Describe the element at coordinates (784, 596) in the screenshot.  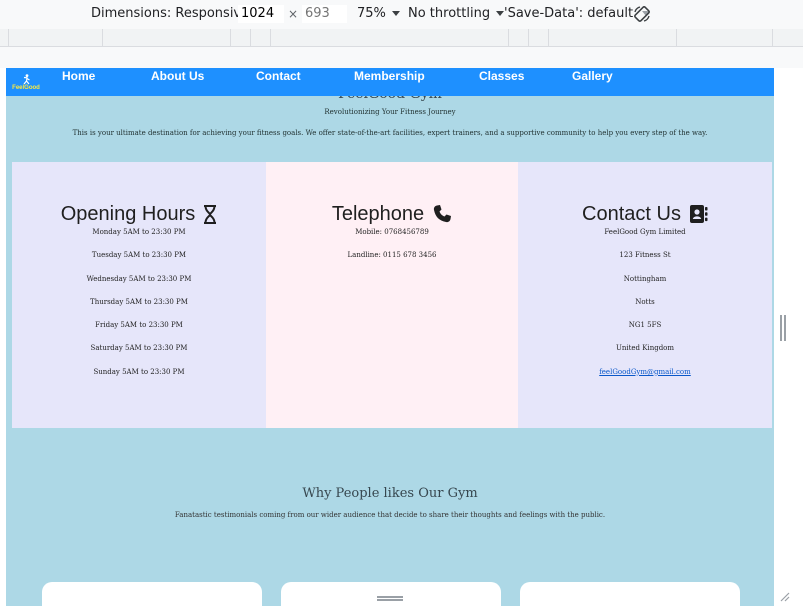
I see `corner-resize-icon` at that location.